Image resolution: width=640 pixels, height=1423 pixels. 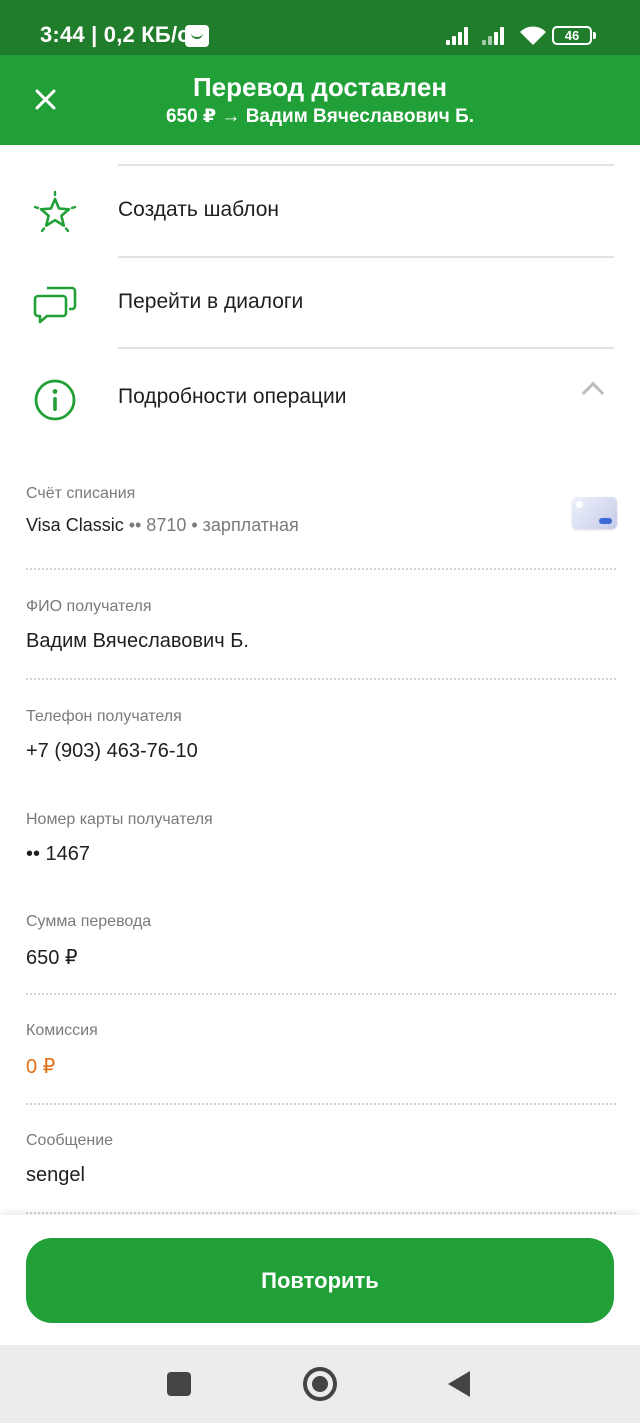 I want to click on star-icon, so click(x=55, y=211).